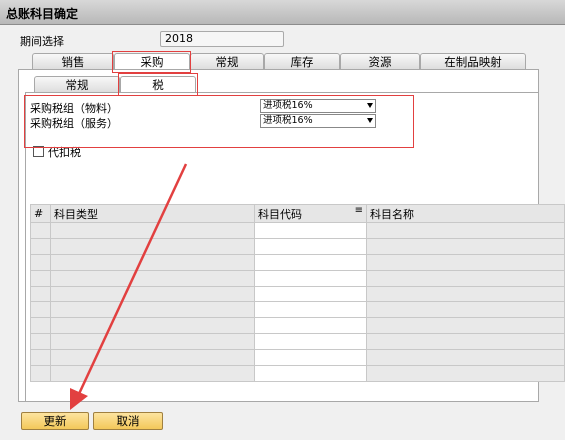 Image resolution: width=565 pixels, height=440 pixels. What do you see at coordinates (55, 421) in the screenshot?
I see `update-button: 更新` at bounding box center [55, 421].